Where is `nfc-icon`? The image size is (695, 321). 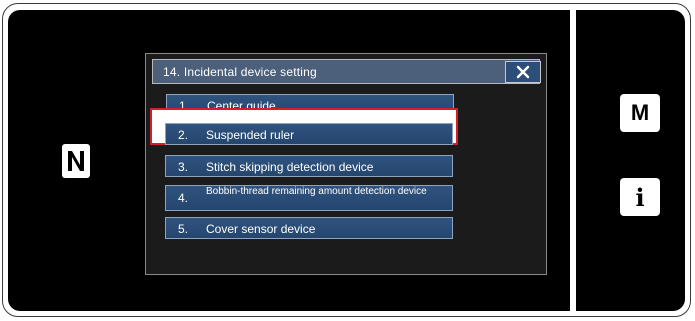
nfc-icon is located at coordinates (76, 161).